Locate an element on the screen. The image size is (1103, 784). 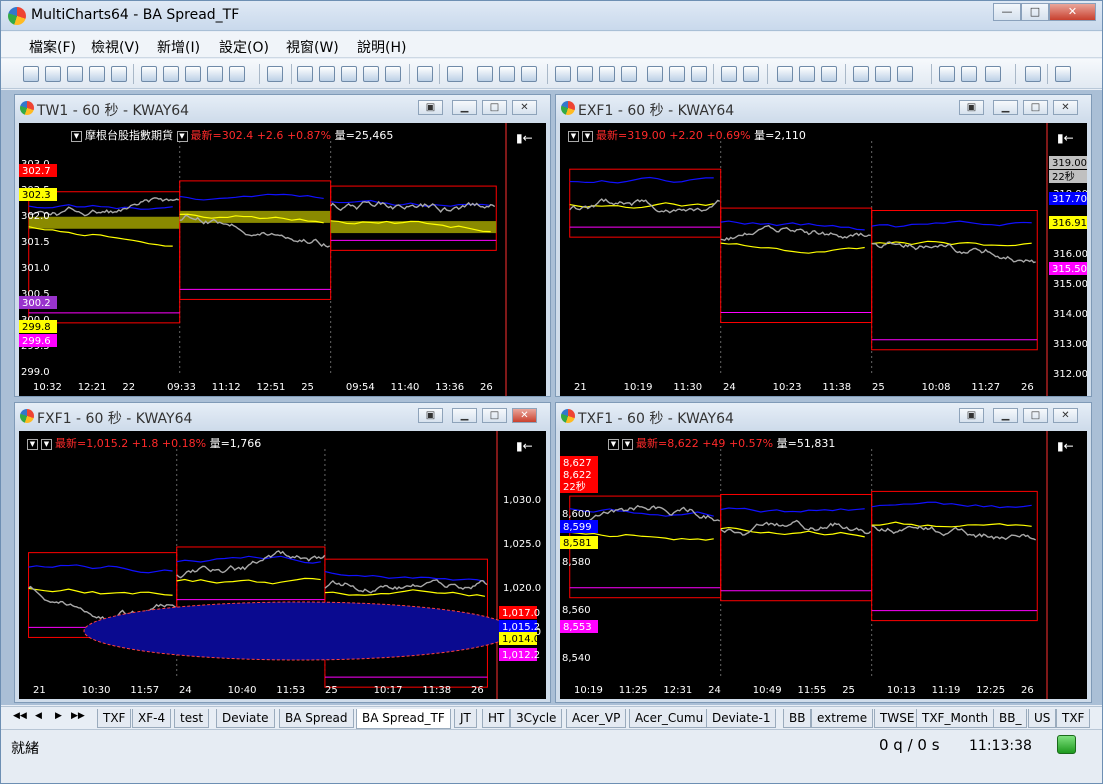
tab-bb: BB is located at coordinates (797, 718).